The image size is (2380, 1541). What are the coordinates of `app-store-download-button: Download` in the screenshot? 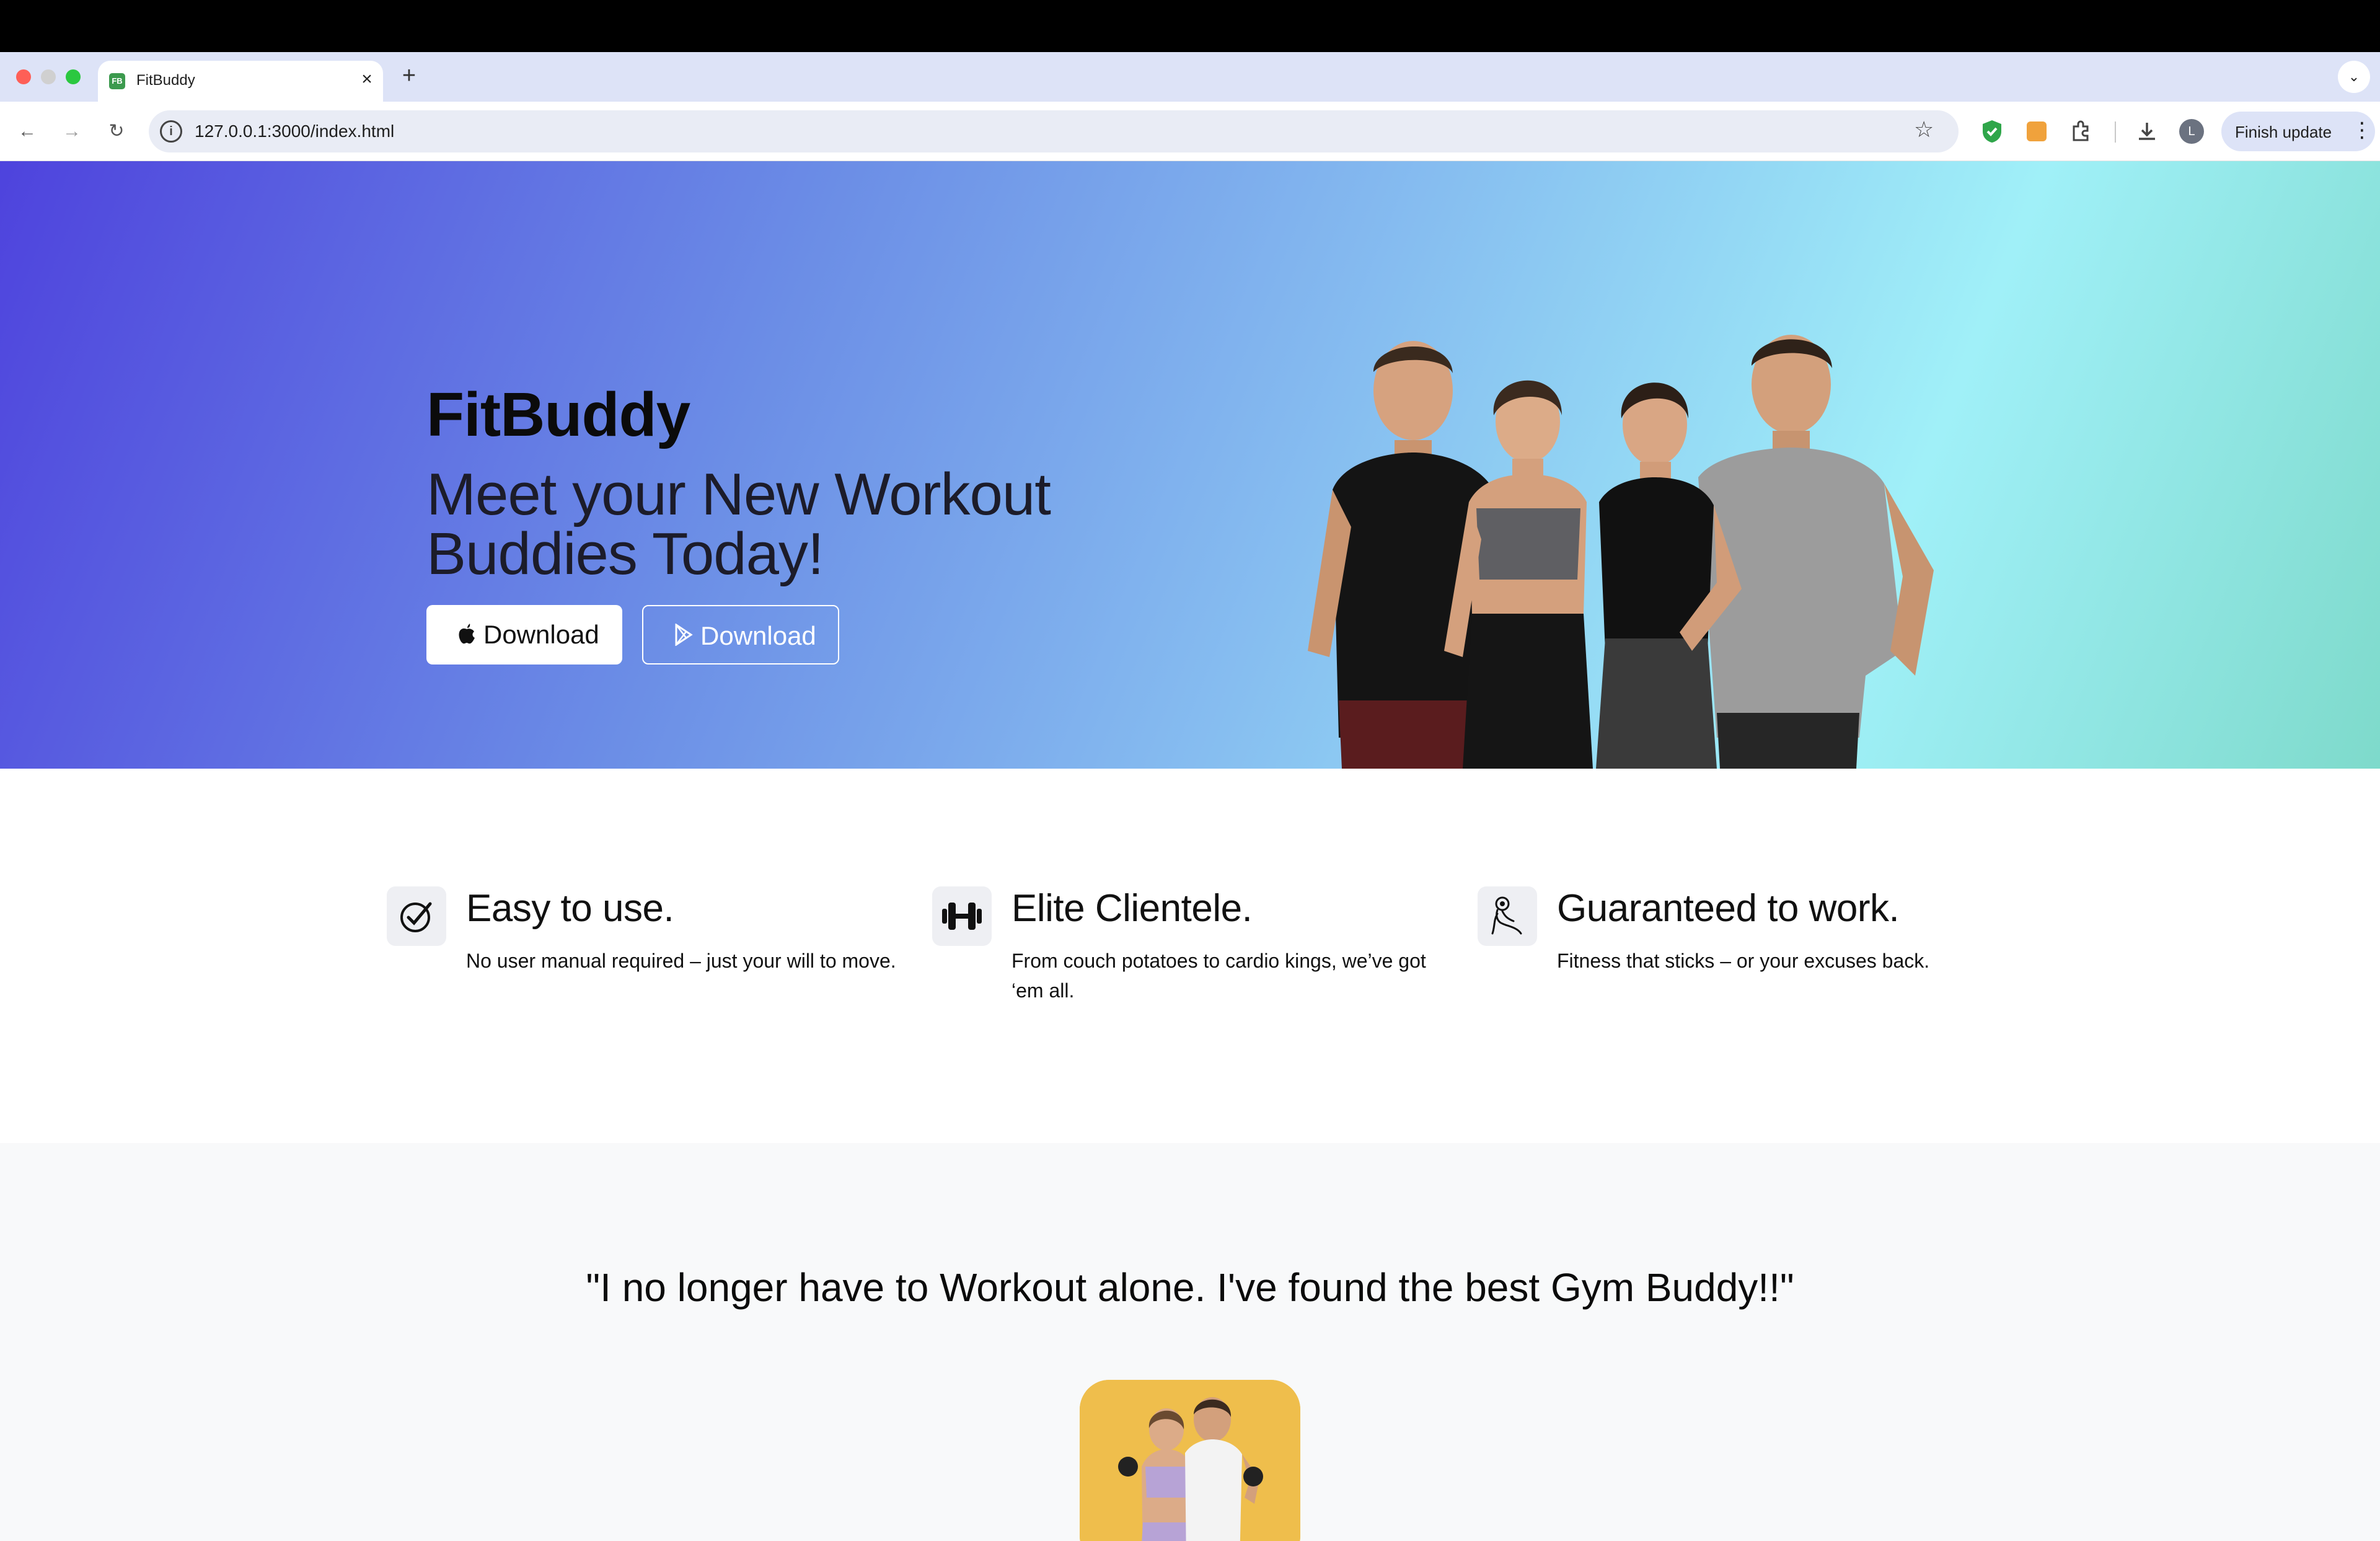 It's located at (524, 635).